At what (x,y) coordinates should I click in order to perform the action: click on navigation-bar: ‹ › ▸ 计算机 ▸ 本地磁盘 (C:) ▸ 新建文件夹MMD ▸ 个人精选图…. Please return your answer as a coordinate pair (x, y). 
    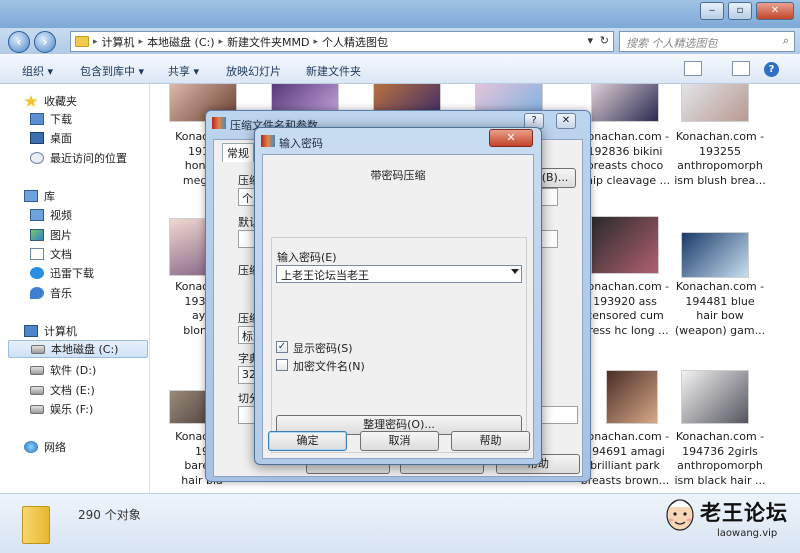
    Looking at the image, I should click on (400, 41).